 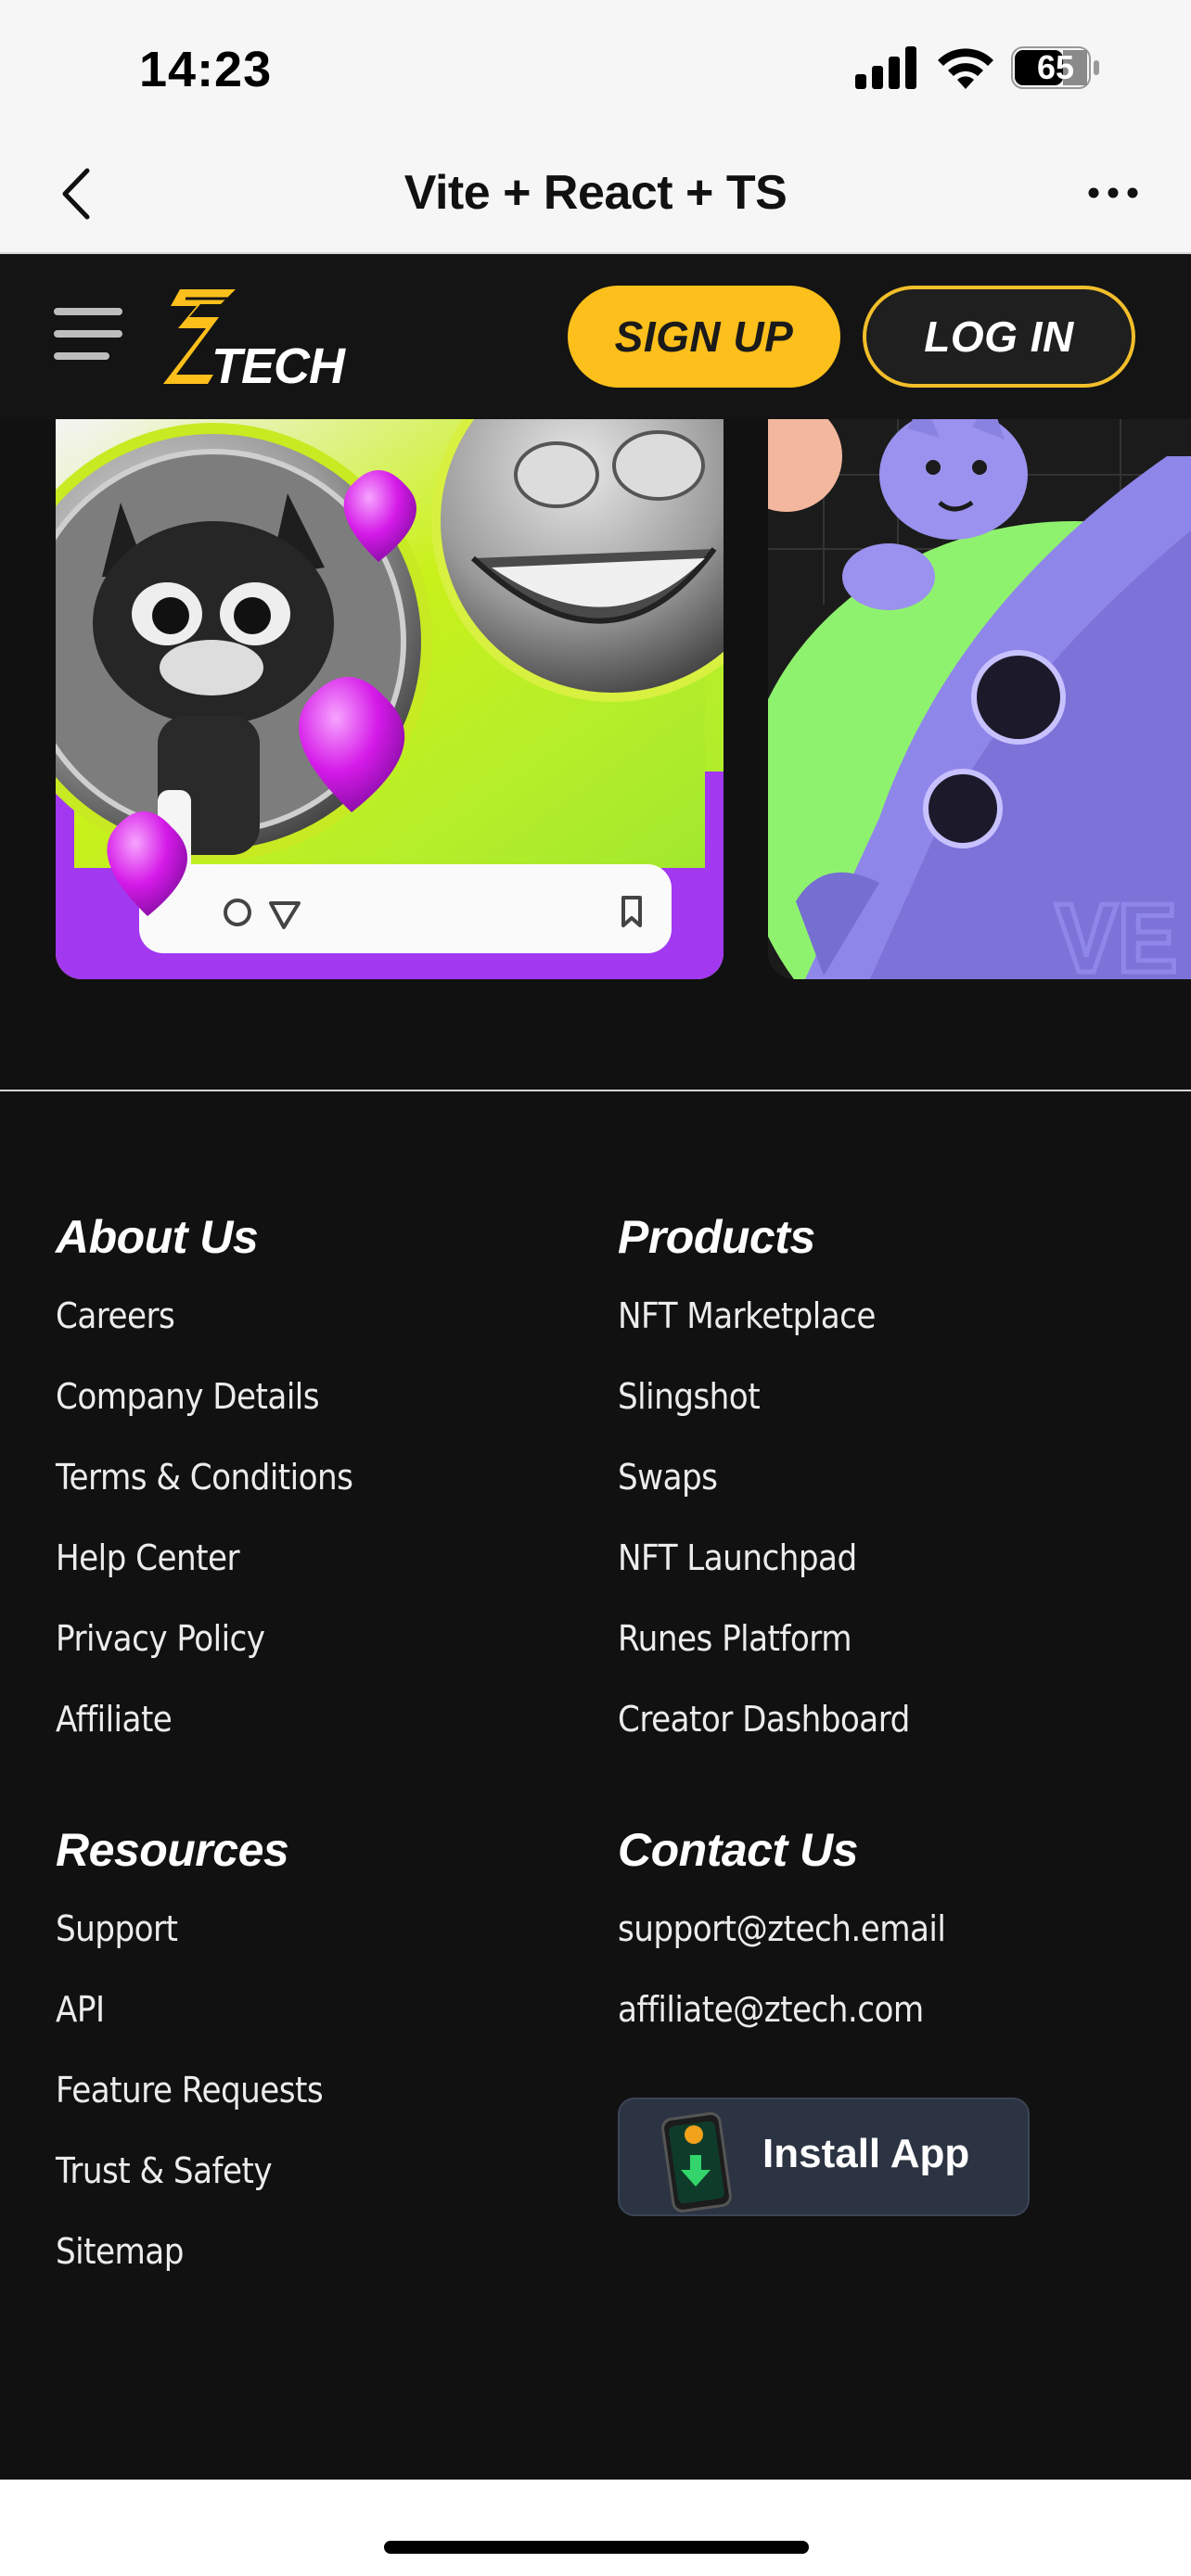 I want to click on home-indicator-area, so click(x=595, y=2528).